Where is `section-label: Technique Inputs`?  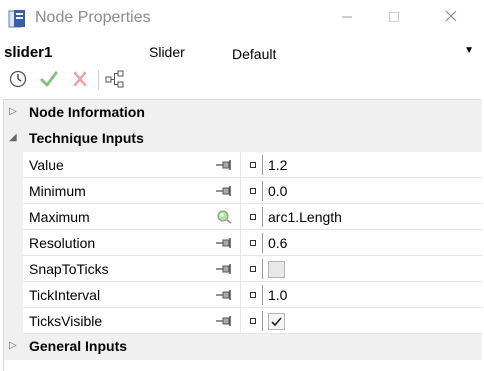 section-label: Technique Inputs is located at coordinates (86, 138).